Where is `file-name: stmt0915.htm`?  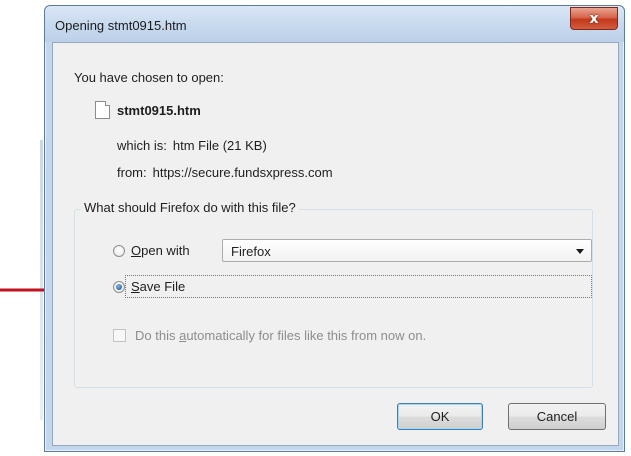
file-name: stmt0915.htm is located at coordinates (159, 110).